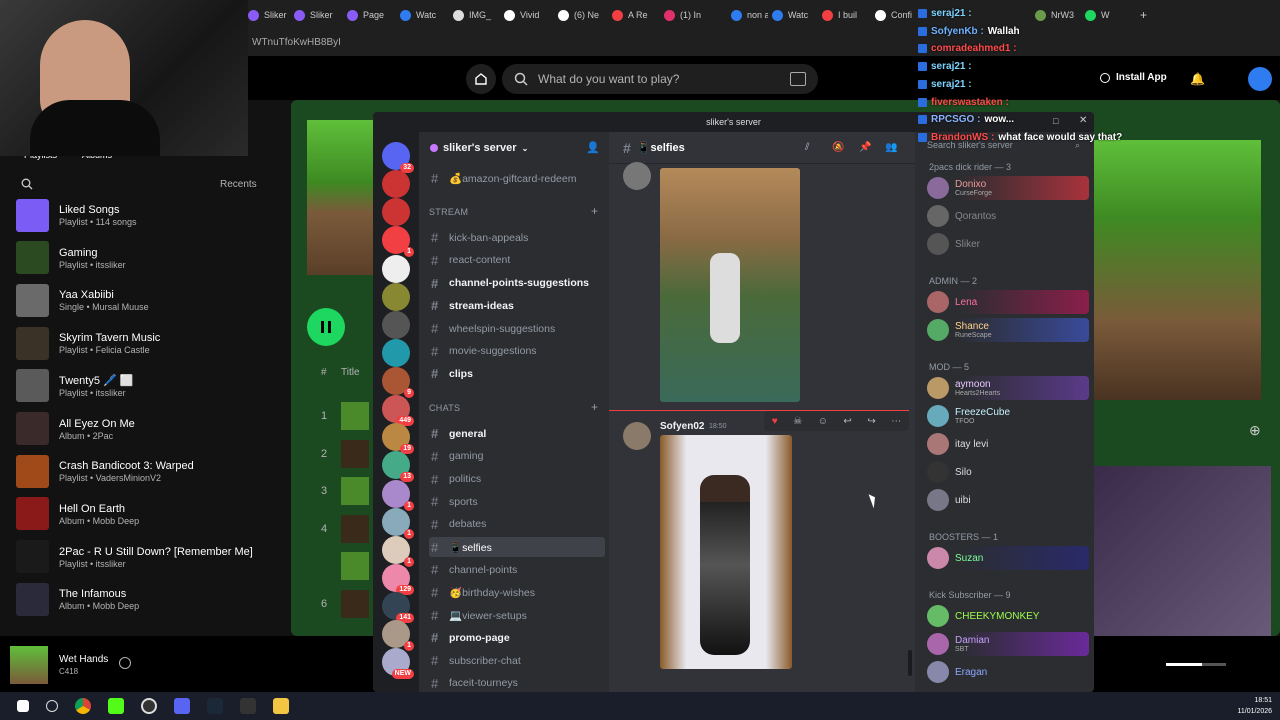  I want to click on server-icon: 449, so click(398, 411).